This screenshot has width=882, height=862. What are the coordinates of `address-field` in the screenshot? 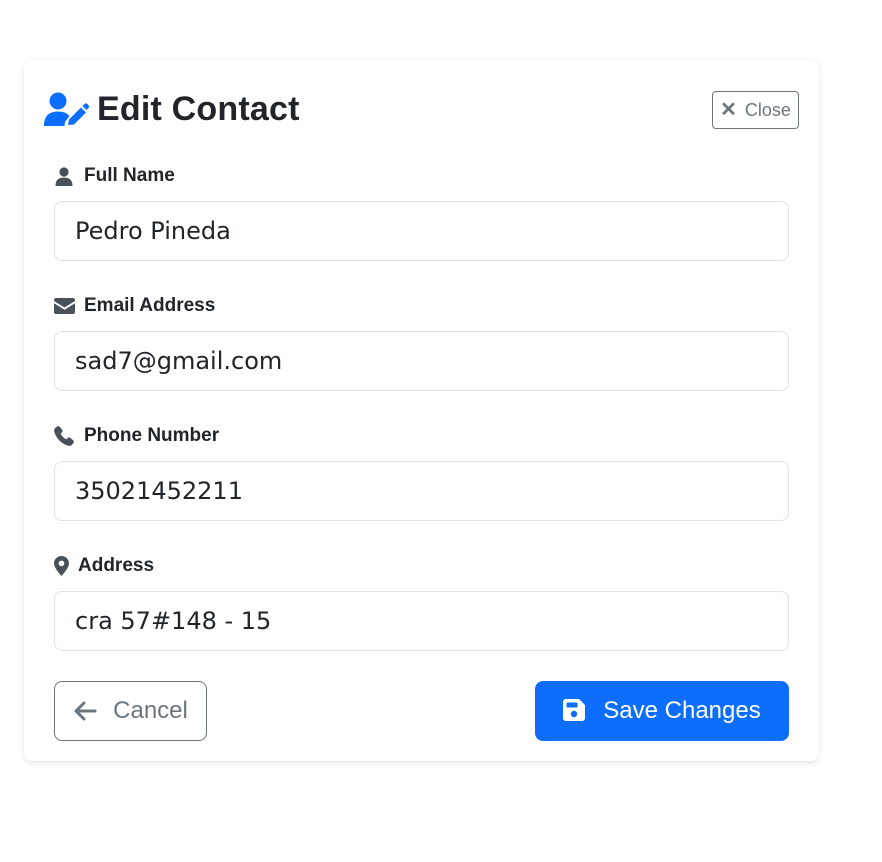 It's located at (421, 621).